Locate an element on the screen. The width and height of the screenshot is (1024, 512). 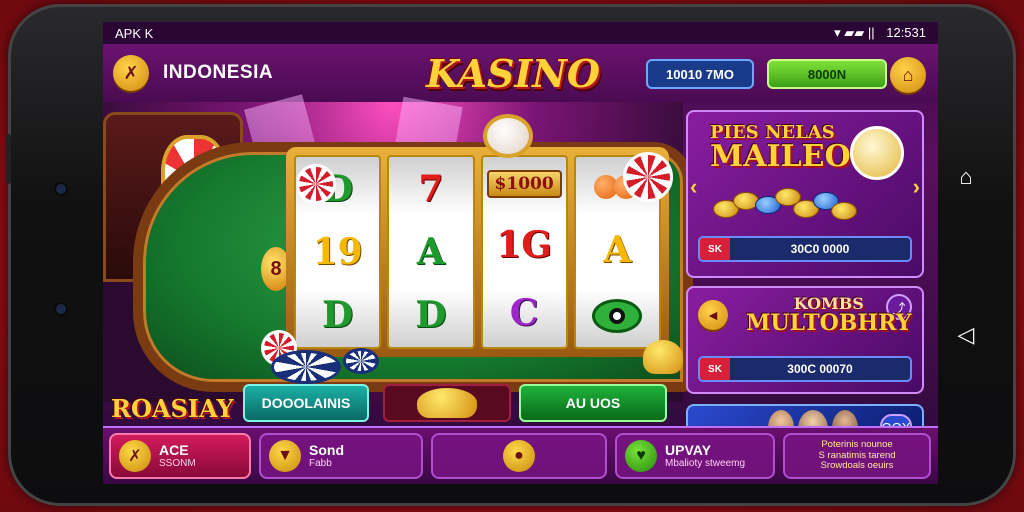
reel-2: 7 A D is located at coordinates (431, 252).